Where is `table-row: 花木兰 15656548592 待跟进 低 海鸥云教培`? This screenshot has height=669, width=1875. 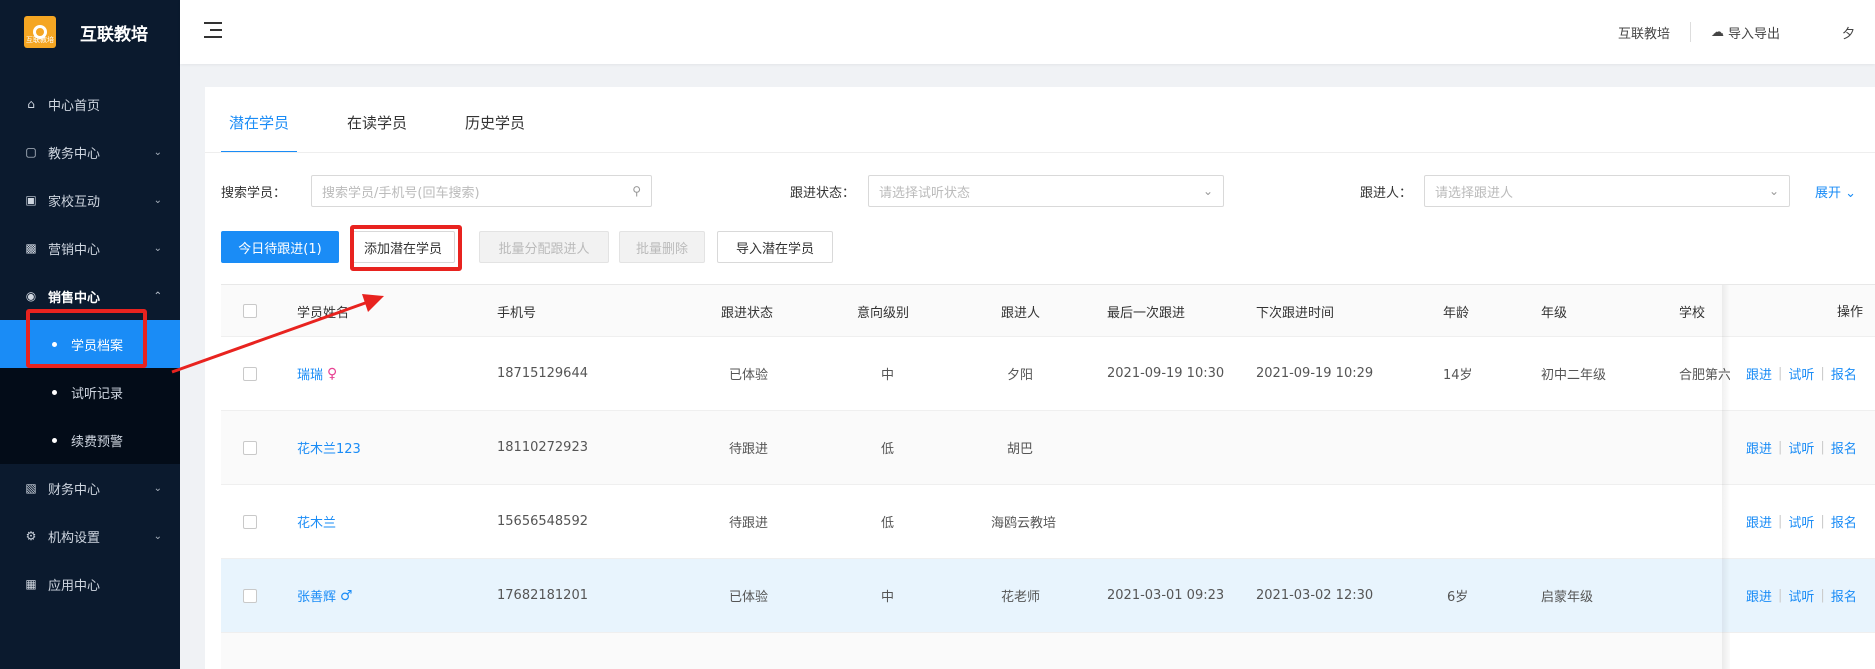
table-row: 花木兰 15656548592 待跟进 低 海鸥云教培 is located at coordinates (1048, 522).